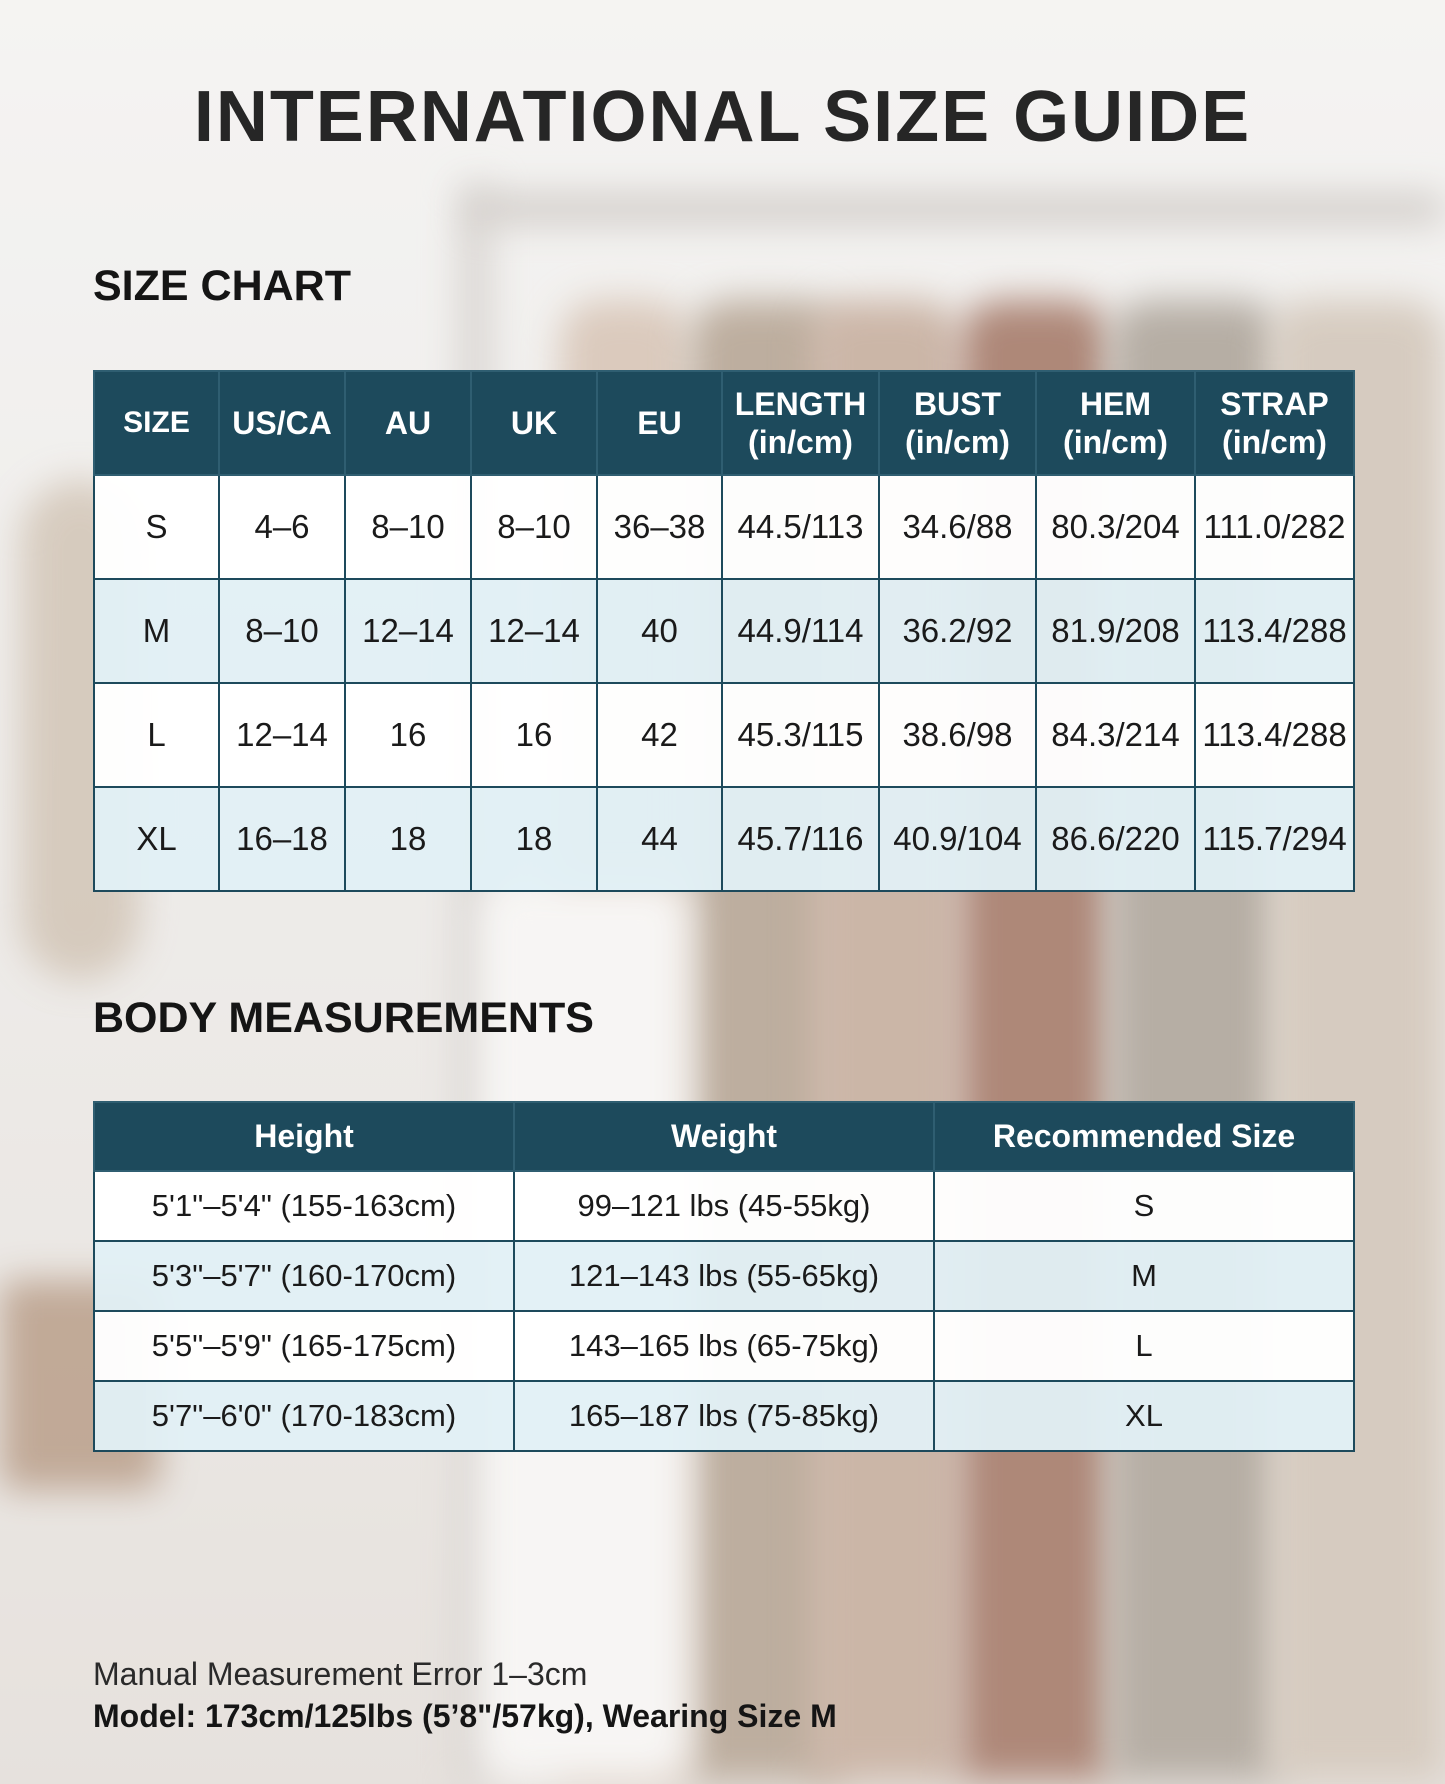  What do you see at coordinates (800, 839) in the screenshot?
I see `table-cell: 45.7/116` at bounding box center [800, 839].